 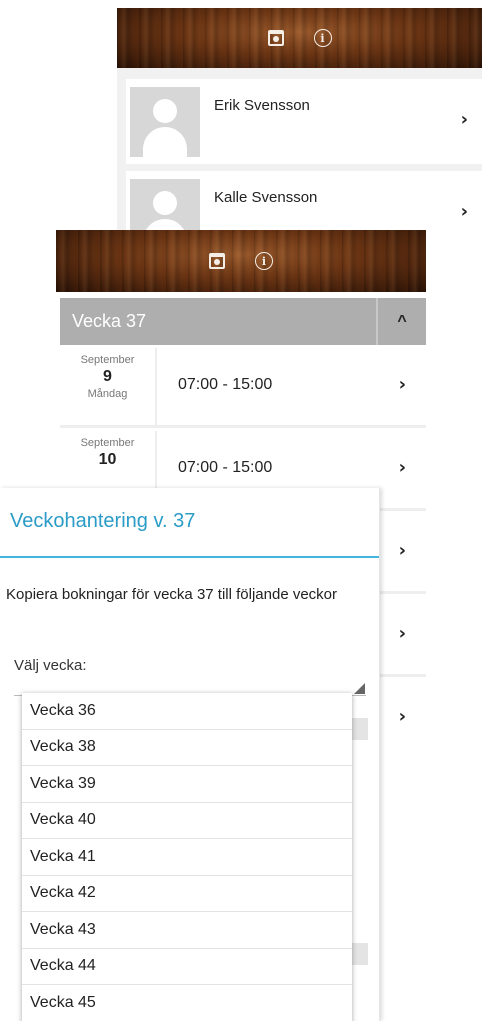 I want to click on week-header: Vecka 37 ^, so click(x=243, y=321).